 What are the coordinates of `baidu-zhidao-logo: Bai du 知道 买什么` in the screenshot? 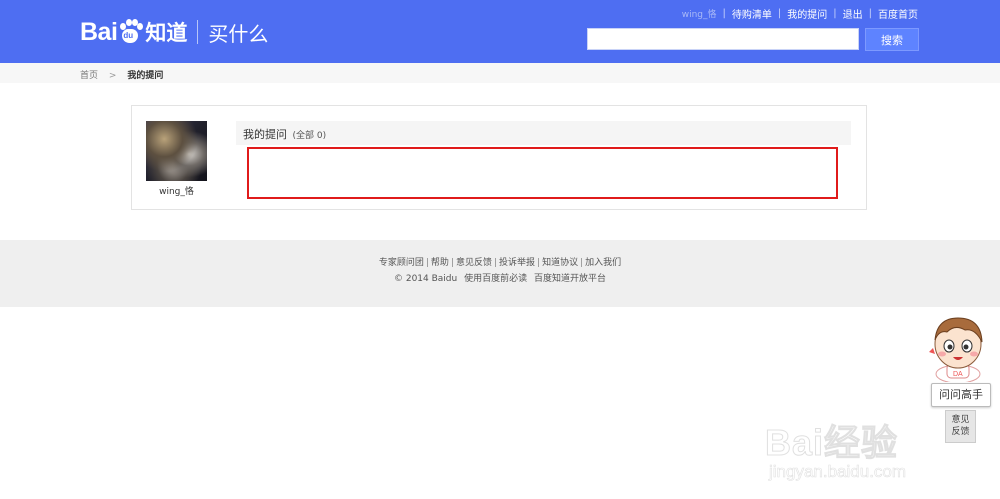 It's located at (174, 32).